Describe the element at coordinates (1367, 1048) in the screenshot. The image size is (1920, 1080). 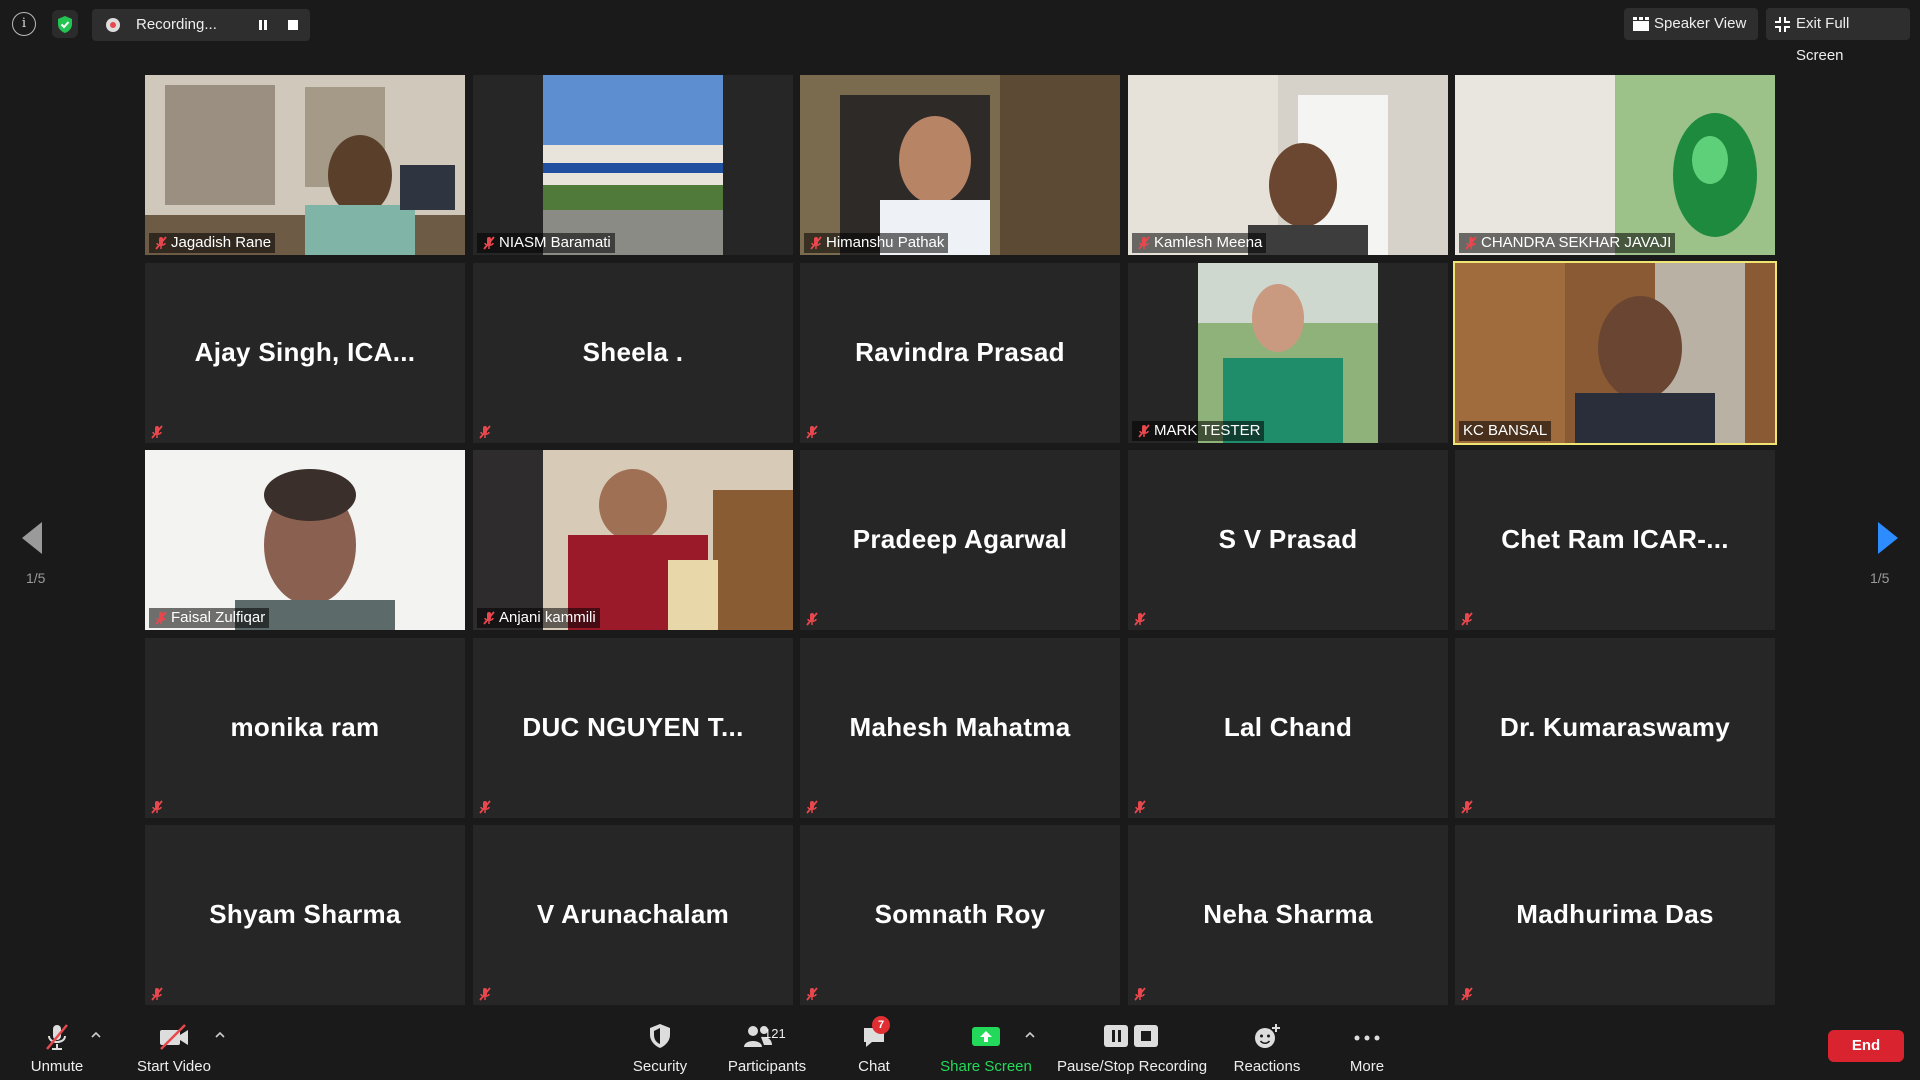
I see `more-button: More` at that location.